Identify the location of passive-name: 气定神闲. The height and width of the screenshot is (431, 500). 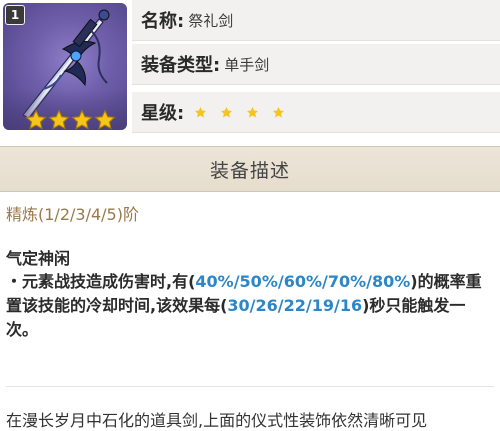
(38, 258).